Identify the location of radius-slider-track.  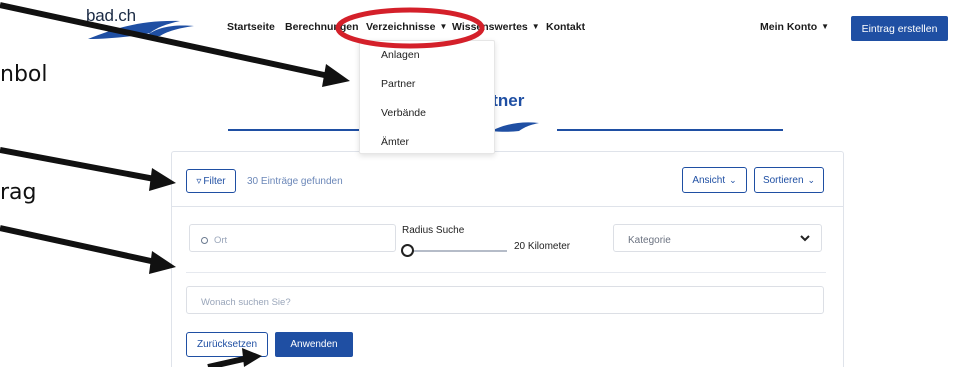
(455, 251).